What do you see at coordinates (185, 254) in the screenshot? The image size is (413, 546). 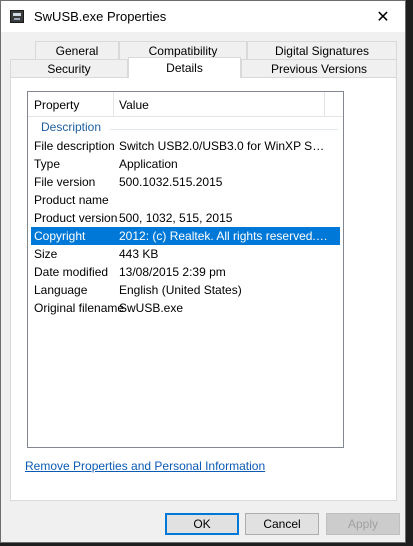 I see `list-item: Size 443 KB` at bounding box center [185, 254].